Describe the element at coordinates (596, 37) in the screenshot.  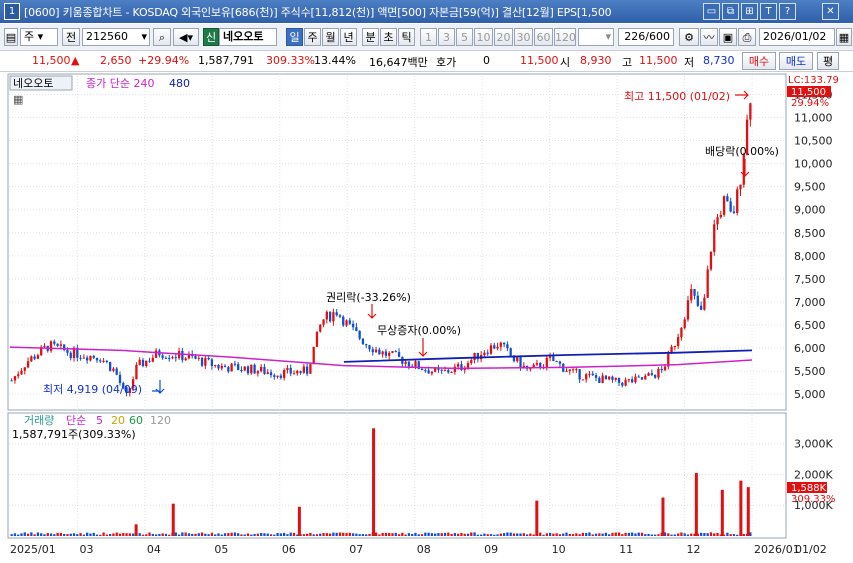
I see `interval-custom-select: ▾` at that location.